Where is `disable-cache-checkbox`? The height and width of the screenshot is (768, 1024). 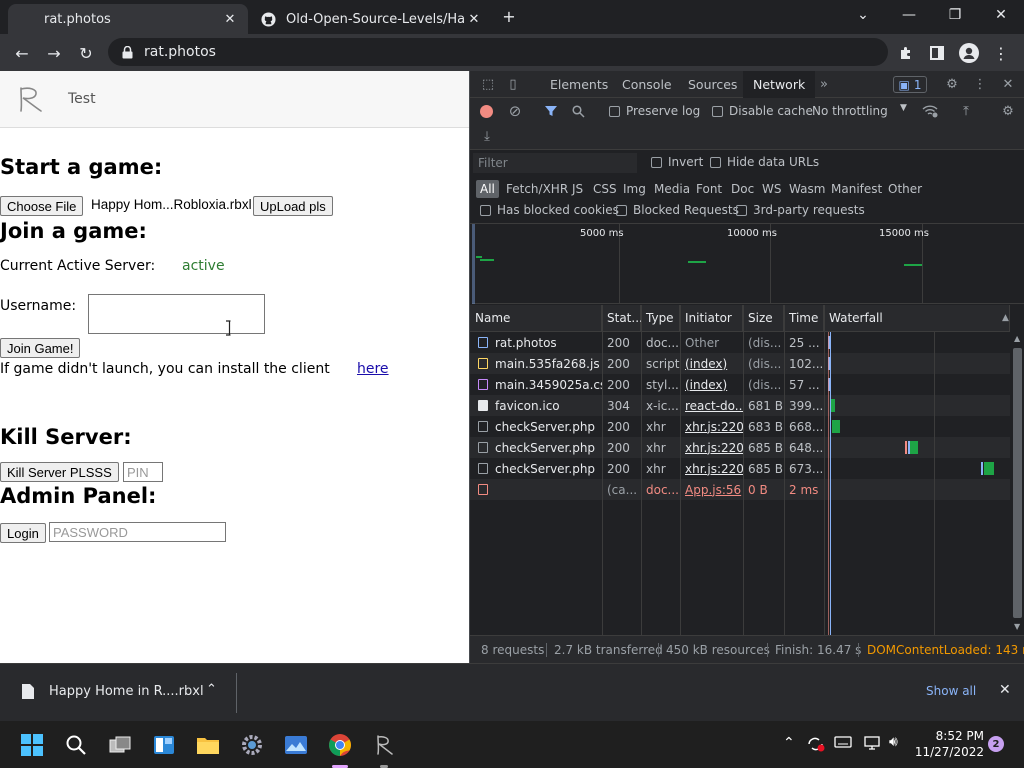 disable-cache-checkbox is located at coordinates (717, 111).